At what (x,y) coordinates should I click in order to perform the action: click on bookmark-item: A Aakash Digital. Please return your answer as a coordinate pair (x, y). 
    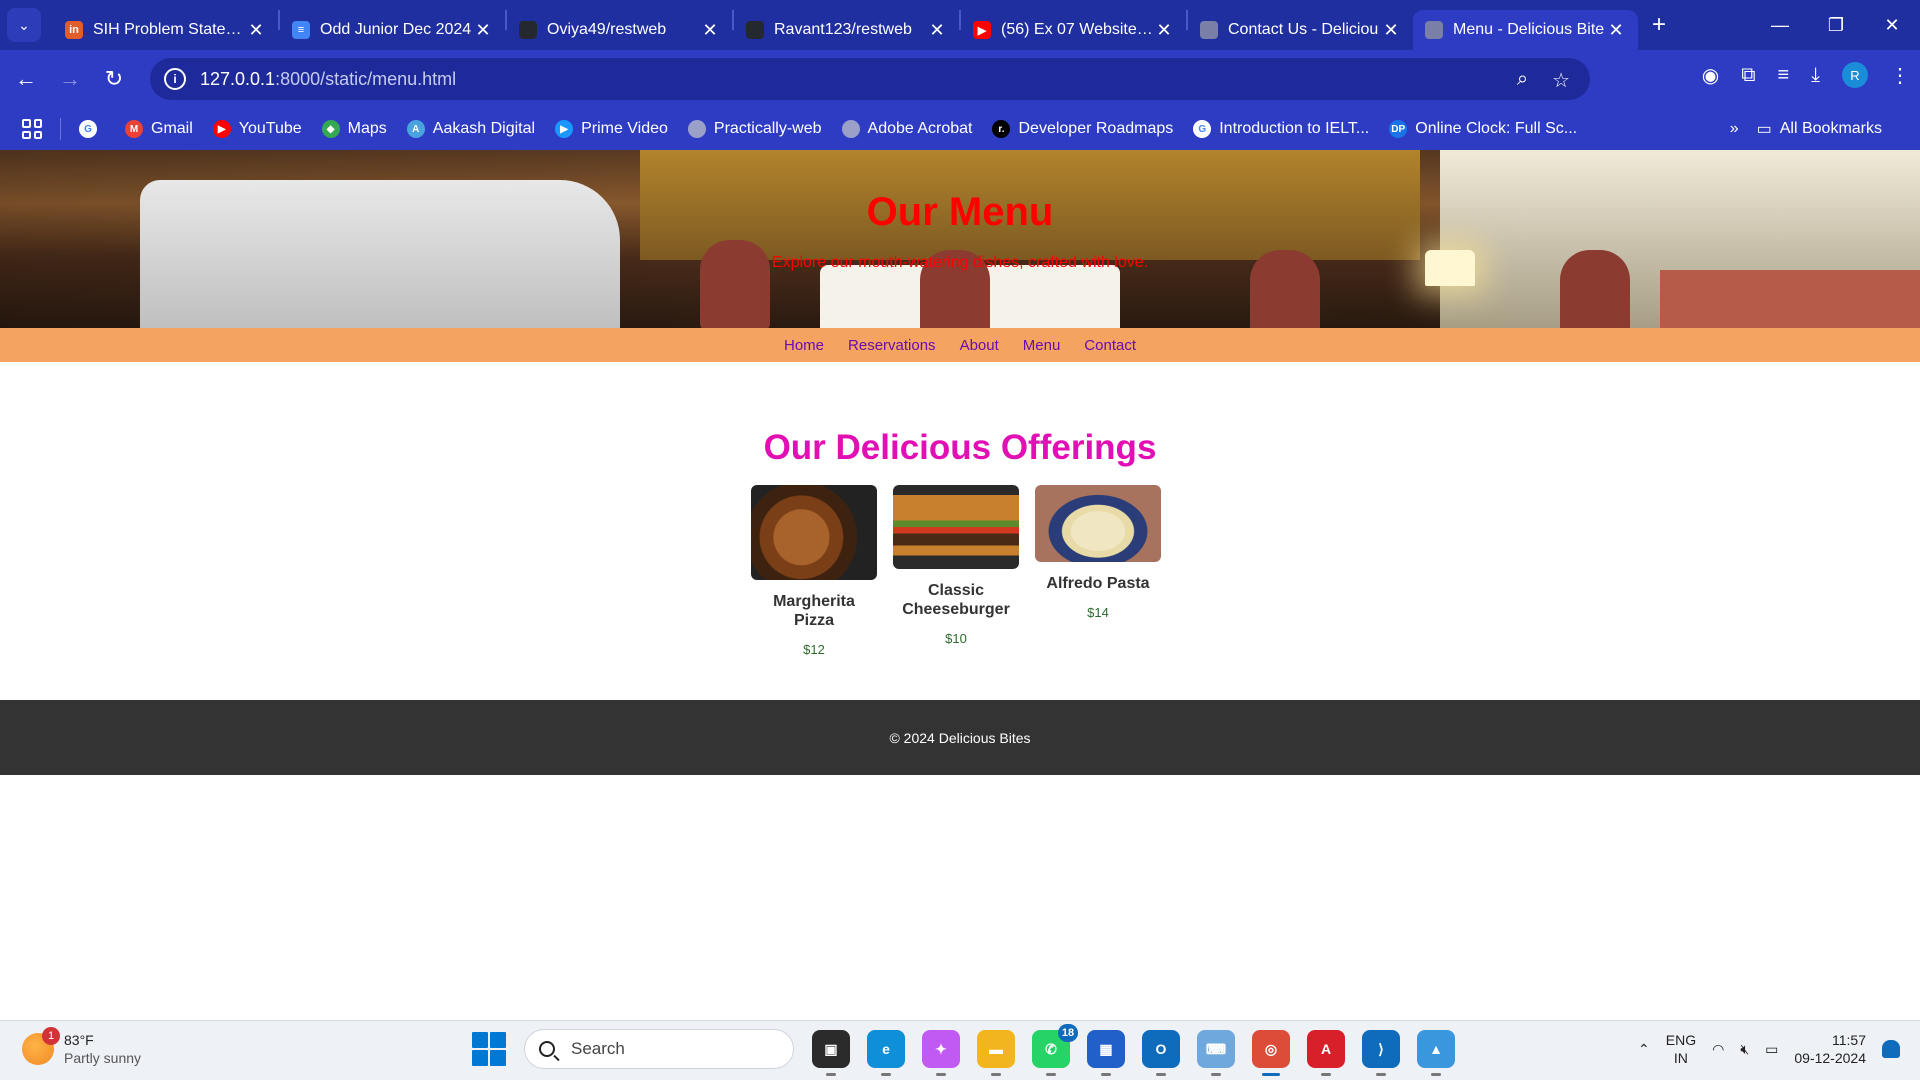
    Looking at the image, I should click on (470, 129).